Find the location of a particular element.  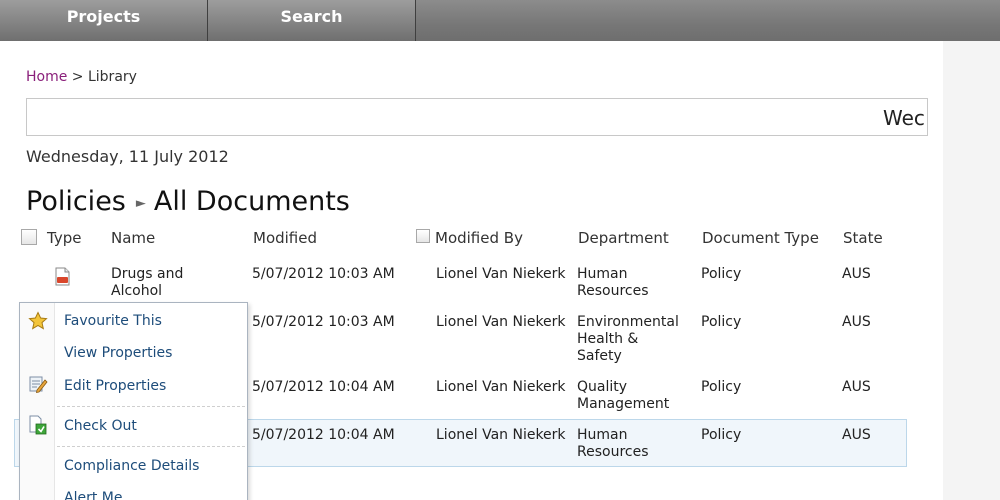

row-1-modified: 5/07/2012 10:03 AM is located at coordinates (323, 274).